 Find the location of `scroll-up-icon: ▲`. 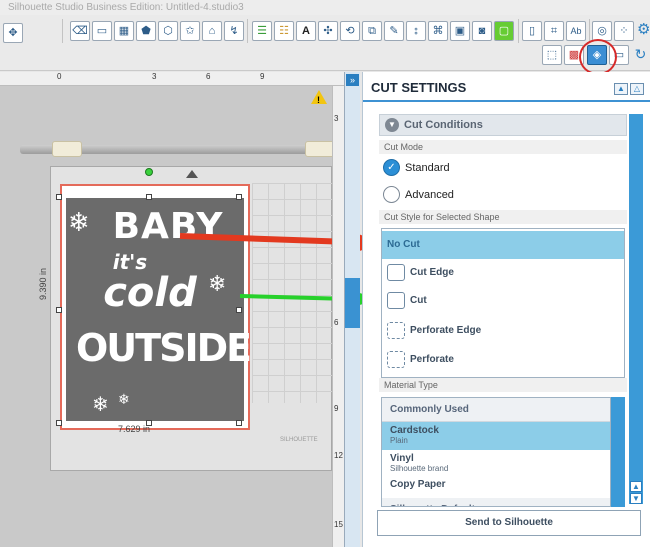

scroll-up-icon: ▲ is located at coordinates (636, 486).